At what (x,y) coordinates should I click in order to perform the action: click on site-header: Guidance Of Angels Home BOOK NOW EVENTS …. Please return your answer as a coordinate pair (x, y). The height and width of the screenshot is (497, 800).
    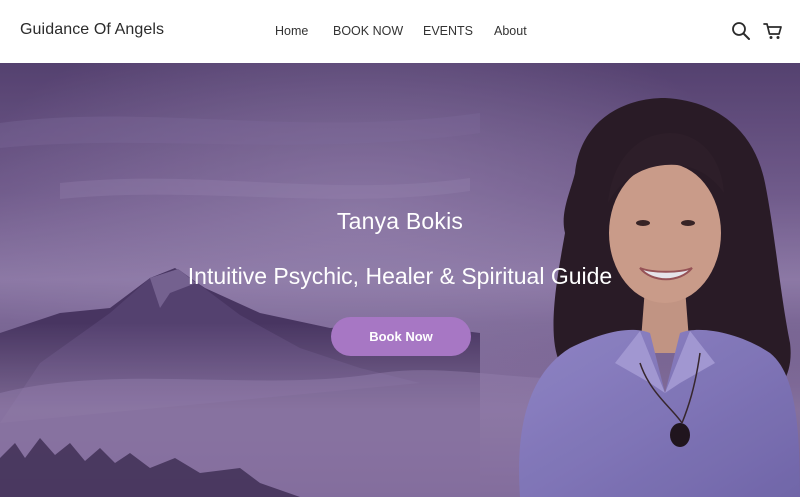
    Looking at the image, I should click on (400, 31).